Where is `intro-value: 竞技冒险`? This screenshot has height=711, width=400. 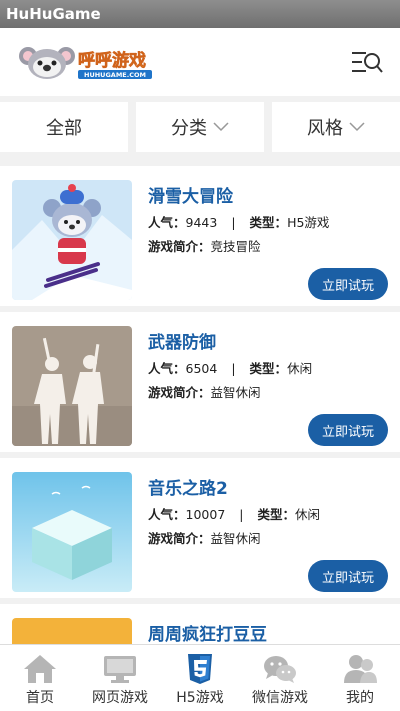 intro-value: 竞技冒险 is located at coordinates (235, 246).